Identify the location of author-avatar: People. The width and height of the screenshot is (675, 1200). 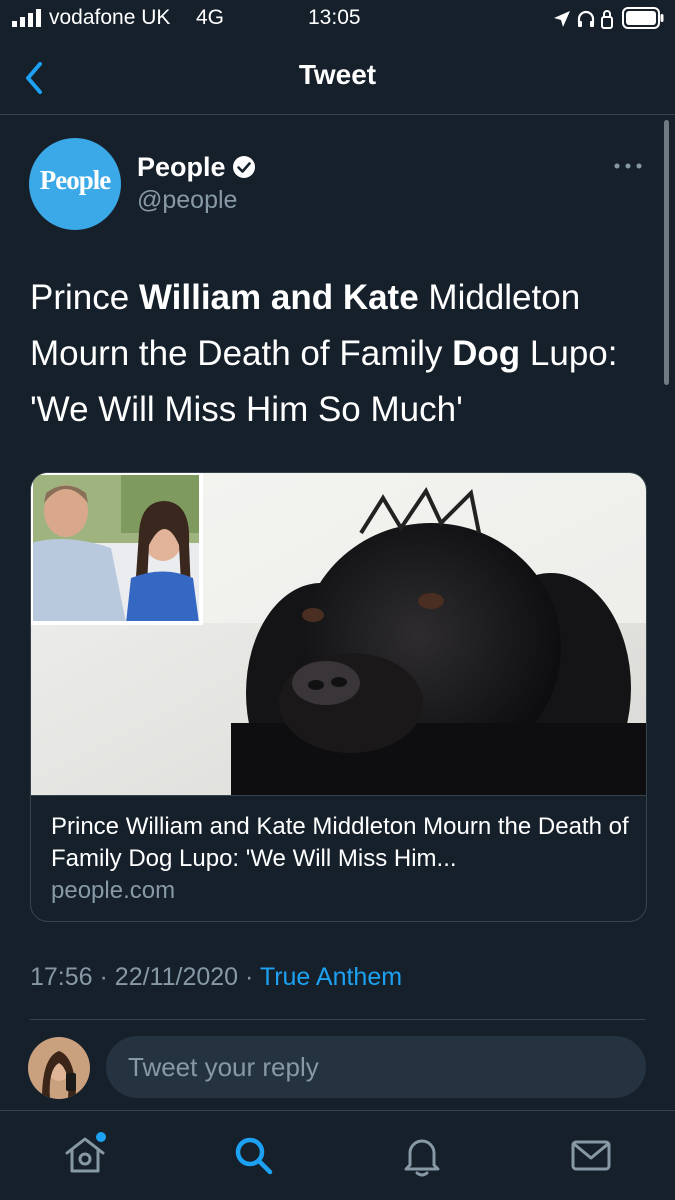
(75, 184).